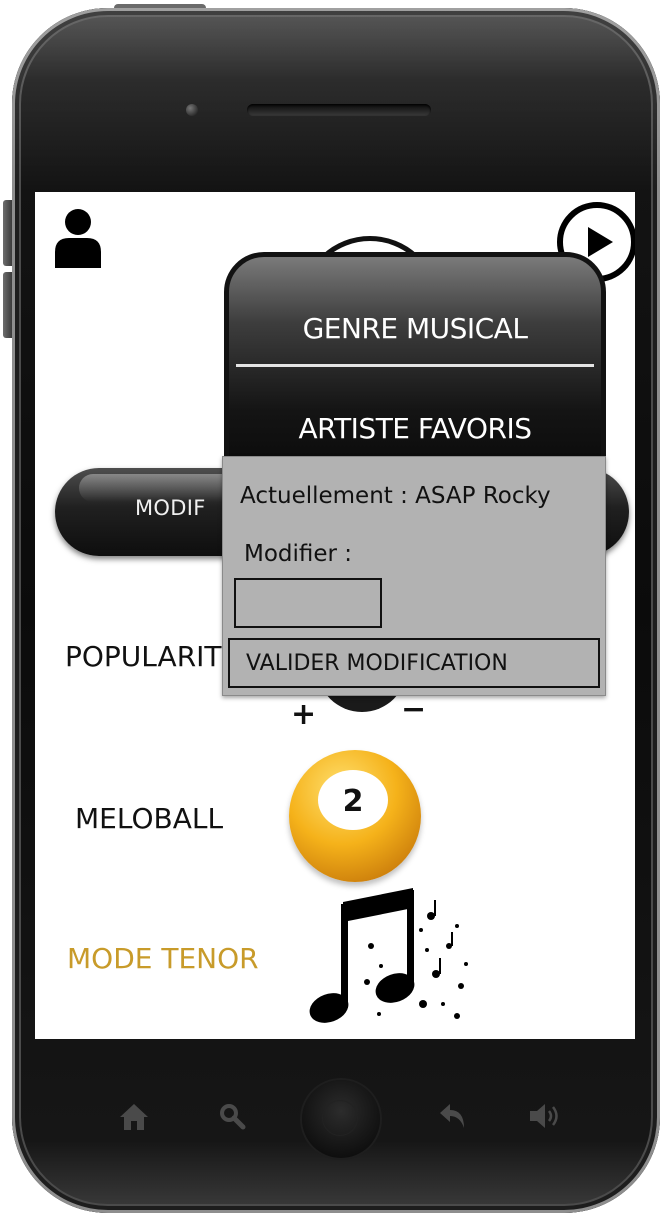 Image resolution: width=662 pixels, height=1216 pixels. I want to click on menu-divider, so click(415, 365).